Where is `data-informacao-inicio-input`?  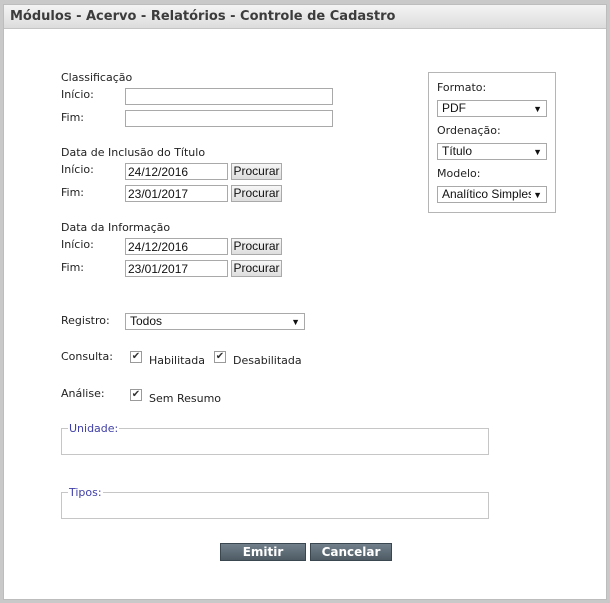 data-informacao-inicio-input is located at coordinates (176, 246).